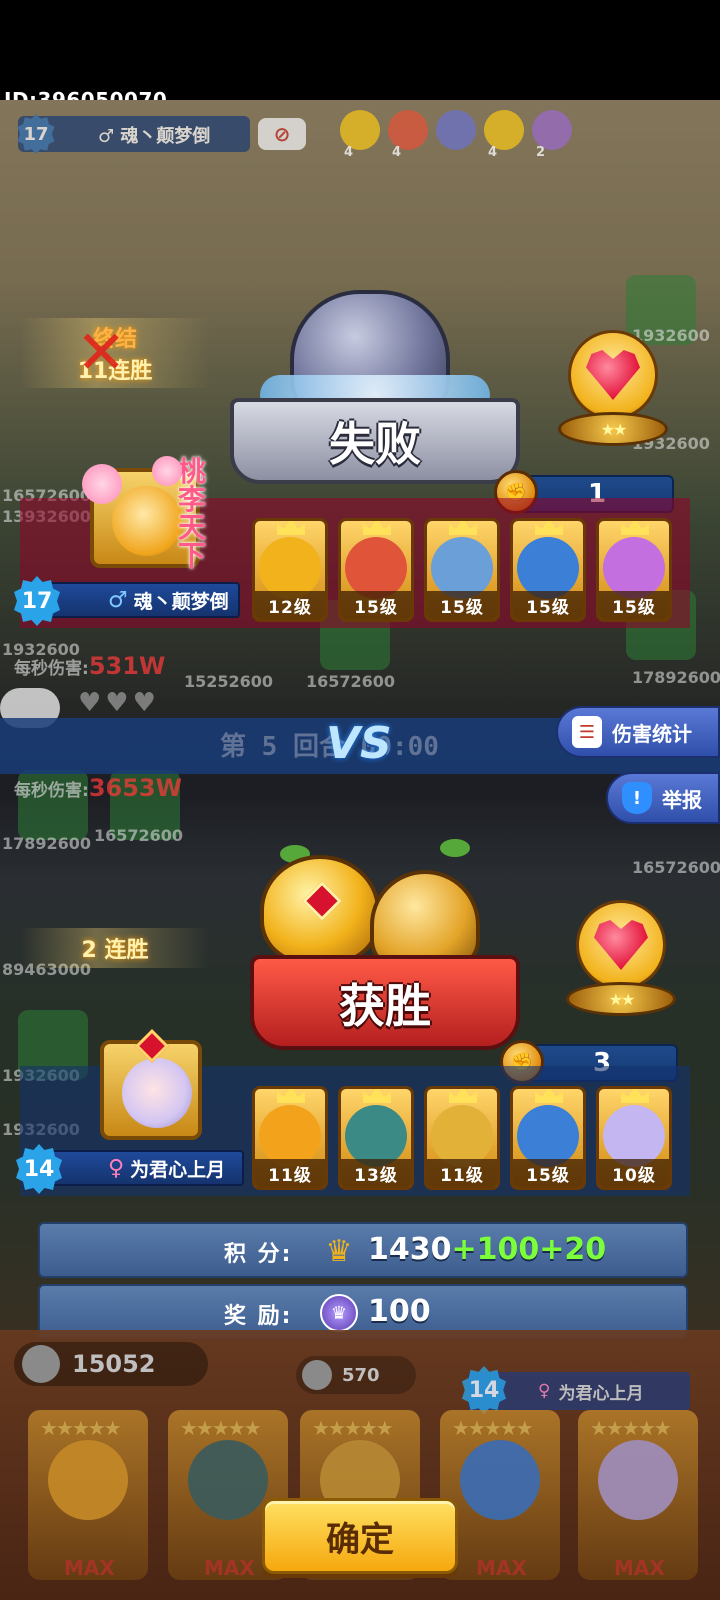  I want to click on winner-player-name: 为君心上月, so click(178, 1169).